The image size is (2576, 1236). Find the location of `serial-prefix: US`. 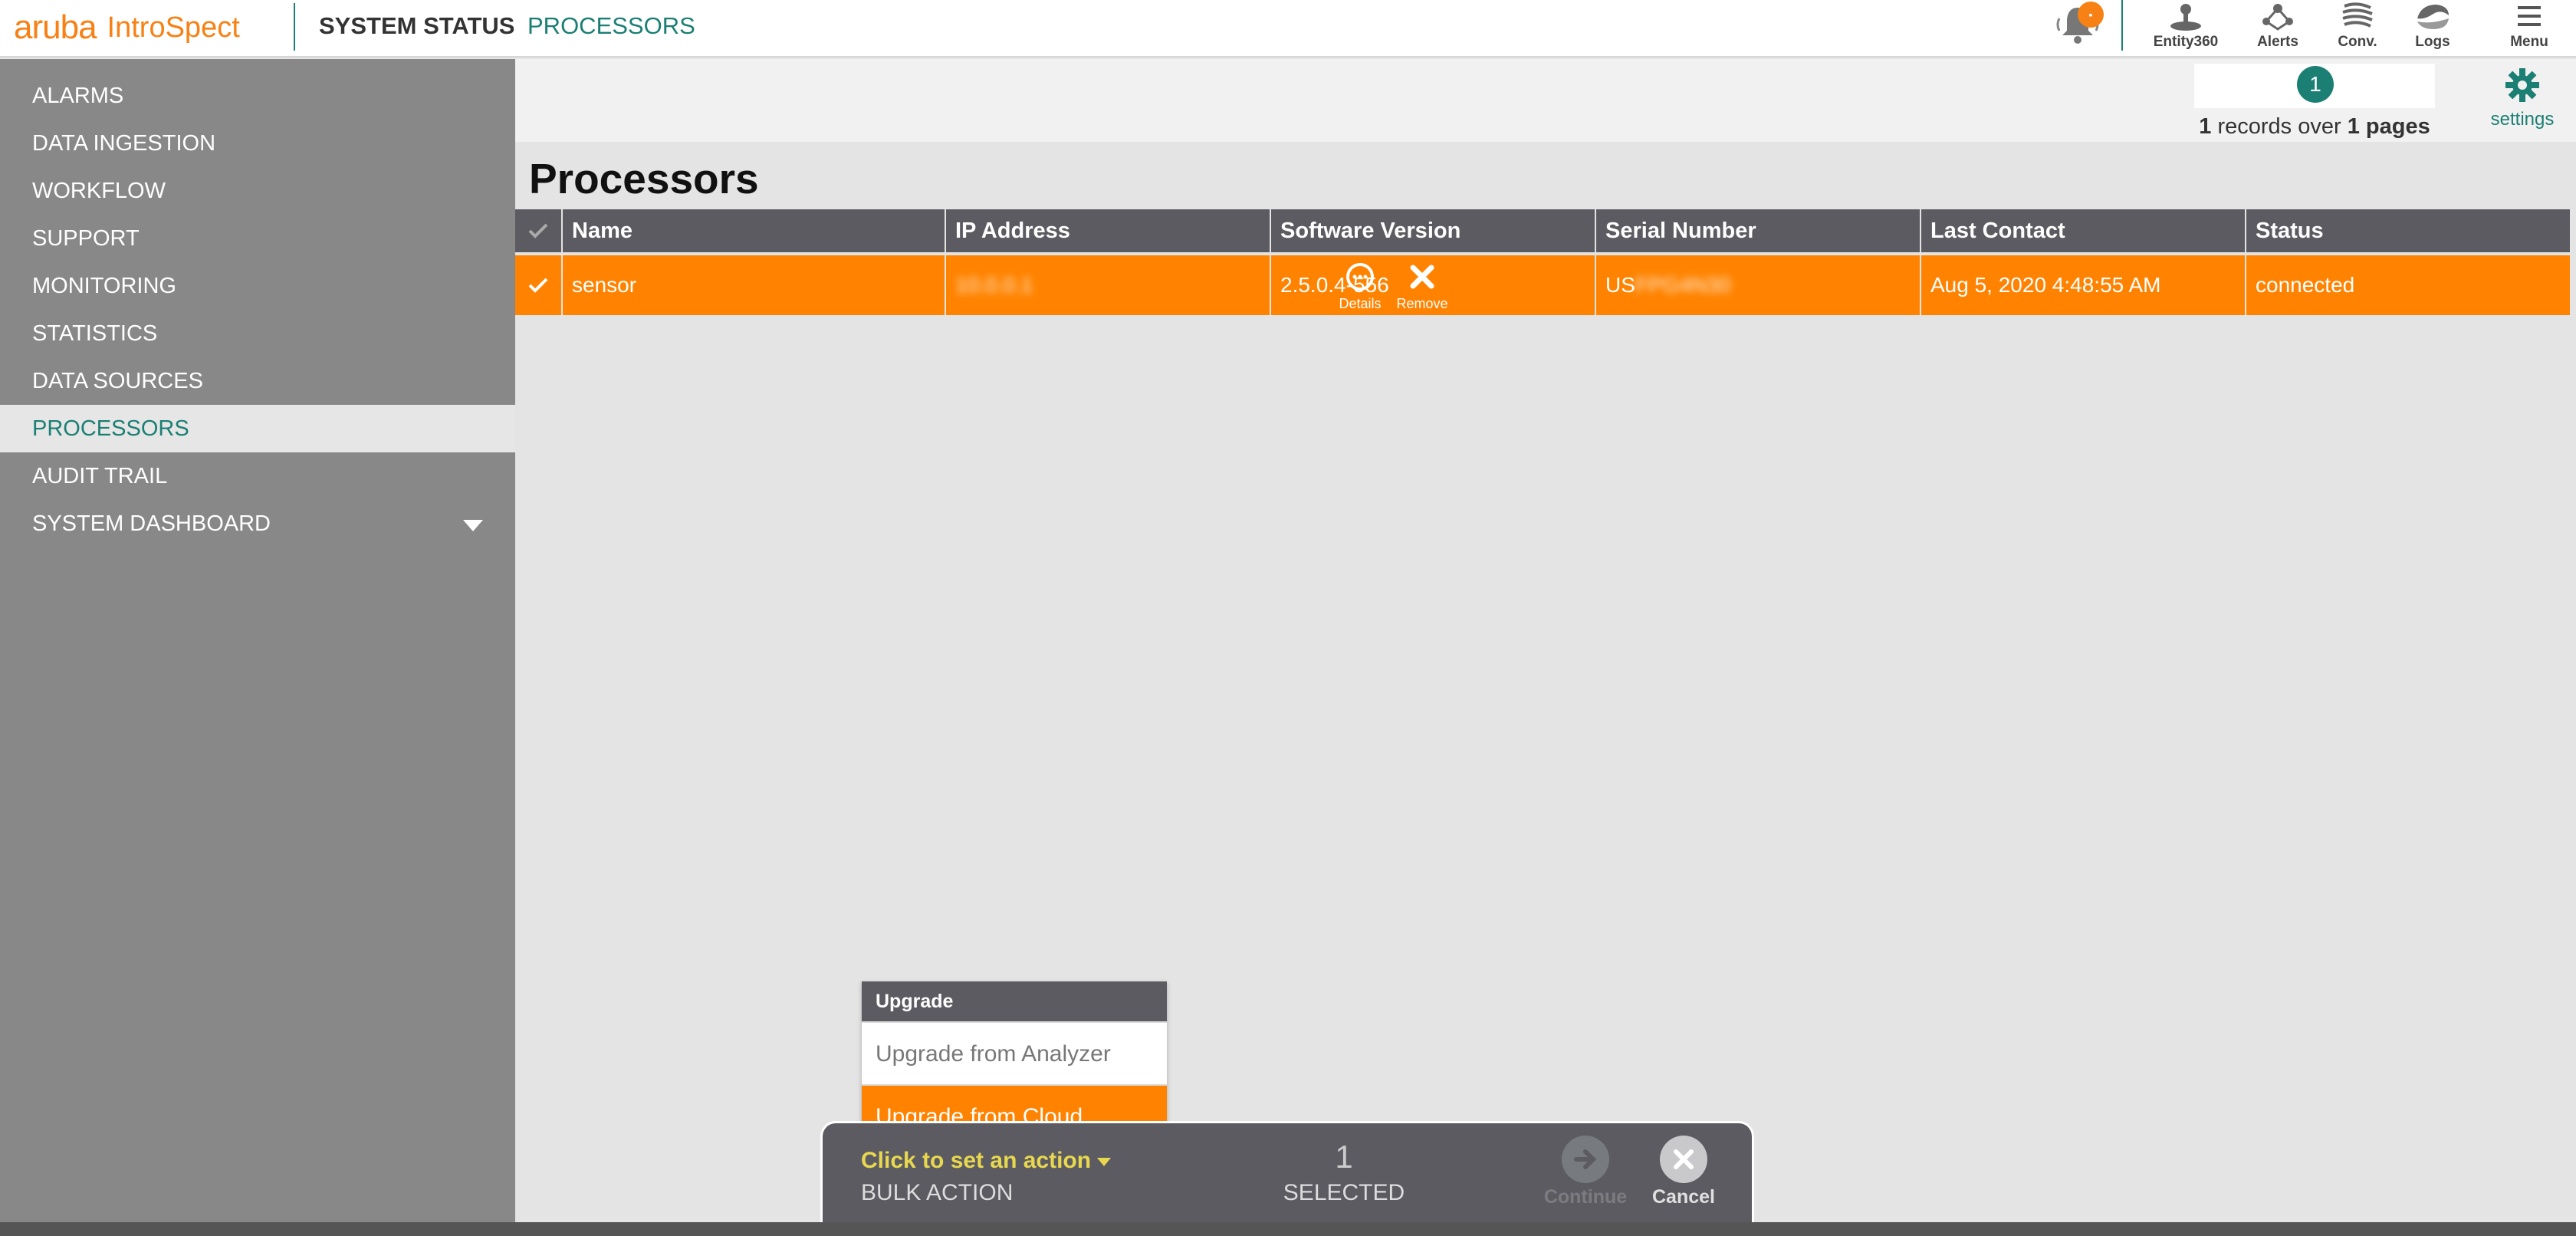

serial-prefix: US is located at coordinates (1620, 285).